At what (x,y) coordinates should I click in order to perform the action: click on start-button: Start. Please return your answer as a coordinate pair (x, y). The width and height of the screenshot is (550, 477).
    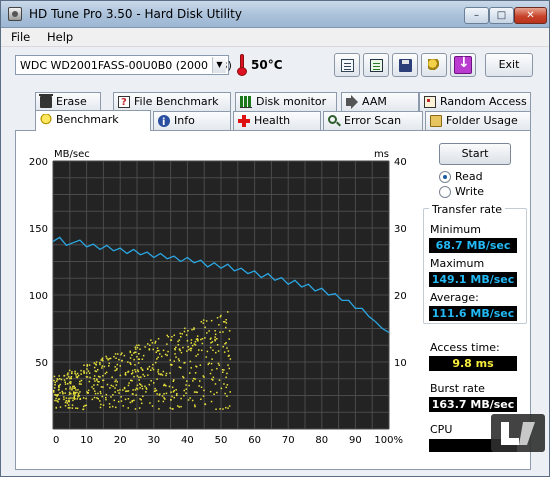
    Looking at the image, I should click on (475, 154).